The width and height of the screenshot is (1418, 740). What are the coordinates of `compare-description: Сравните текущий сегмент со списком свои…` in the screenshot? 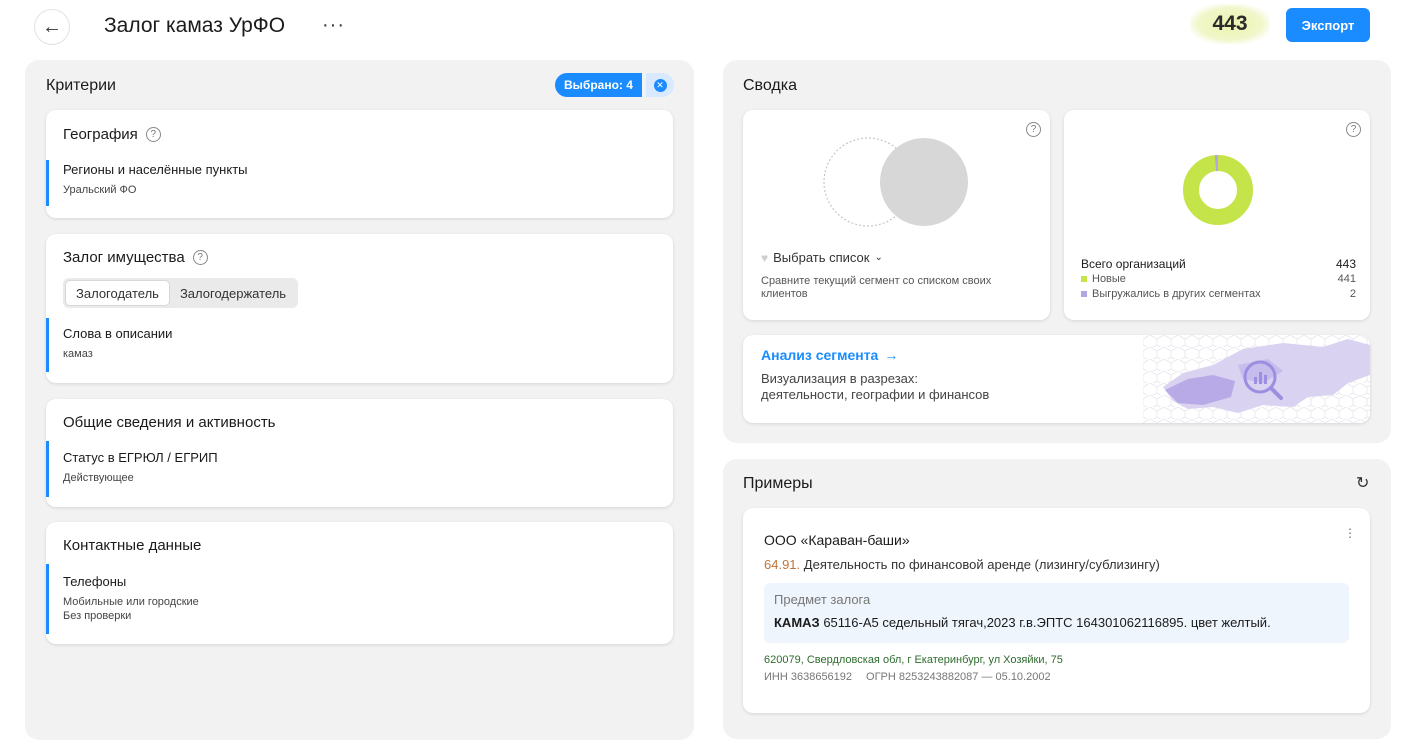 It's located at (876, 287).